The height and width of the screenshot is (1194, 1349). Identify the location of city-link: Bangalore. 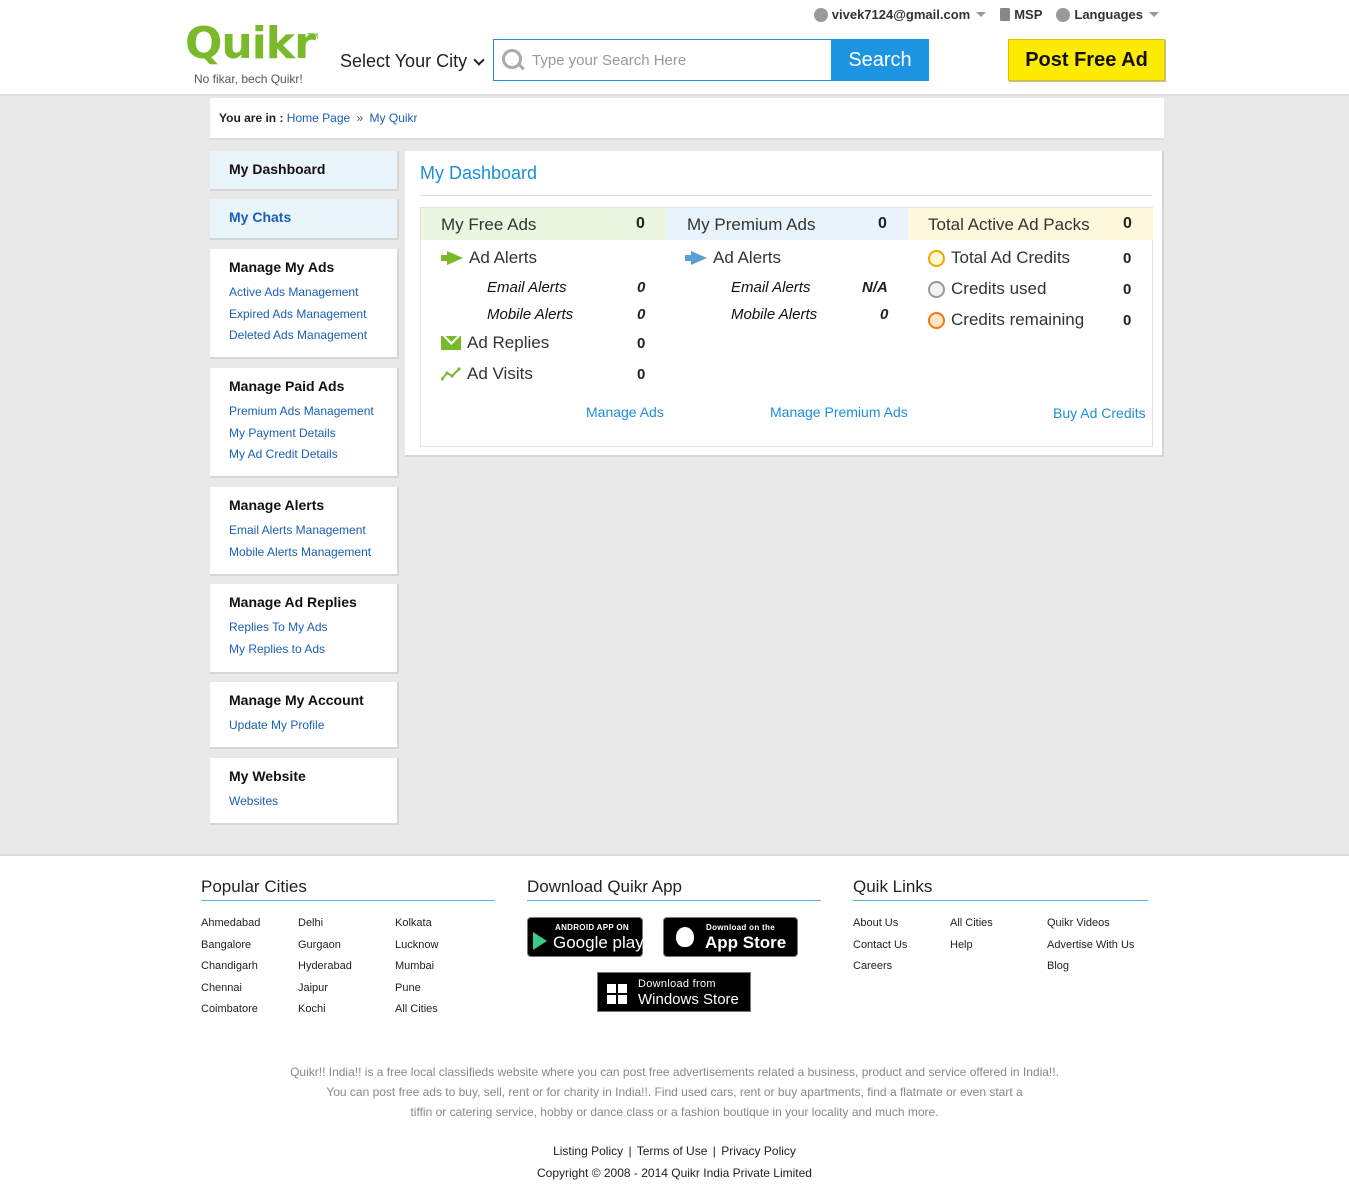
(226, 945).